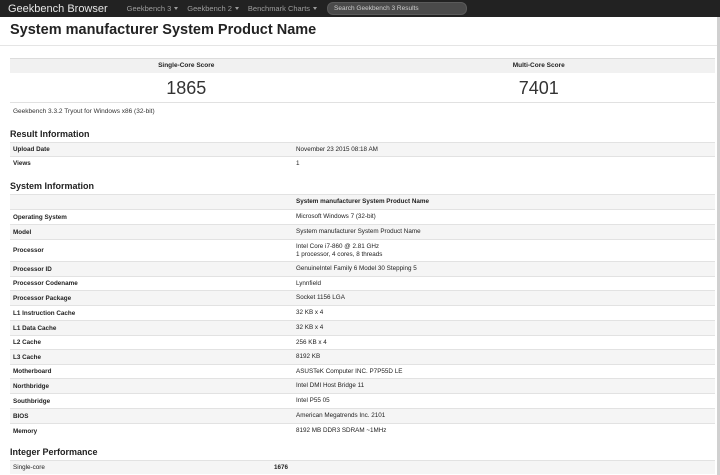 The height and width of the screenshot is (475, 720). I want to click on row-key: Views, so click(22, 163).